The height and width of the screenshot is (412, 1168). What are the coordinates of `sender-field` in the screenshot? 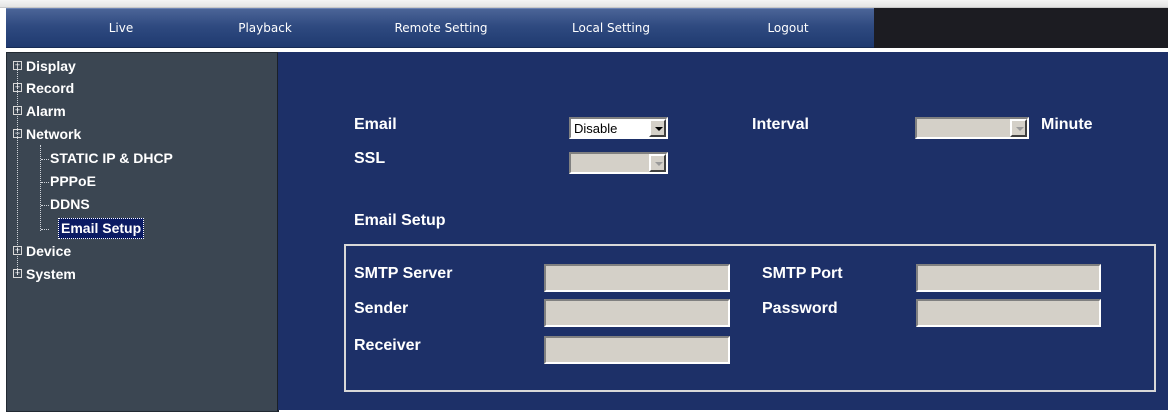 It's located at (637, 313).